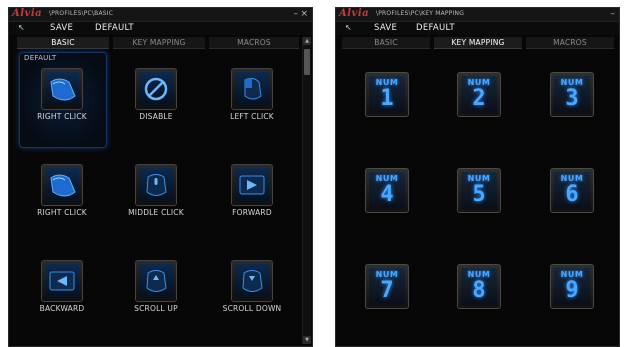  I want to click on button-tile-forward, so click(252, 185).